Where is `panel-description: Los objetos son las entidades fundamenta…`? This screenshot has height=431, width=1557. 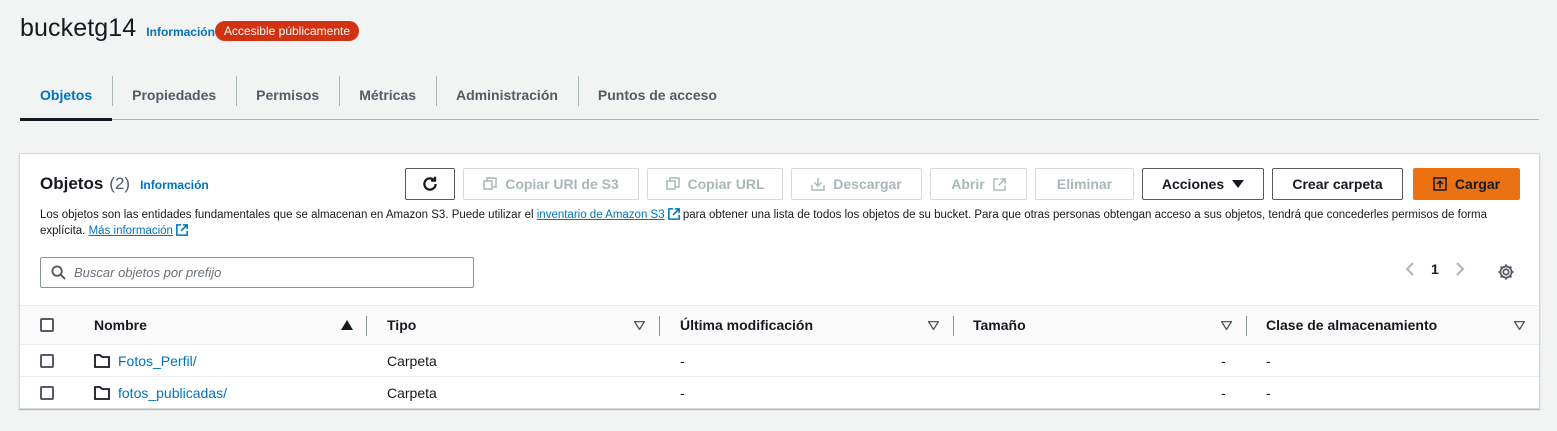 panel-description: Los objetos son las entidades fundamenta… is located at coordinates (780, 223).